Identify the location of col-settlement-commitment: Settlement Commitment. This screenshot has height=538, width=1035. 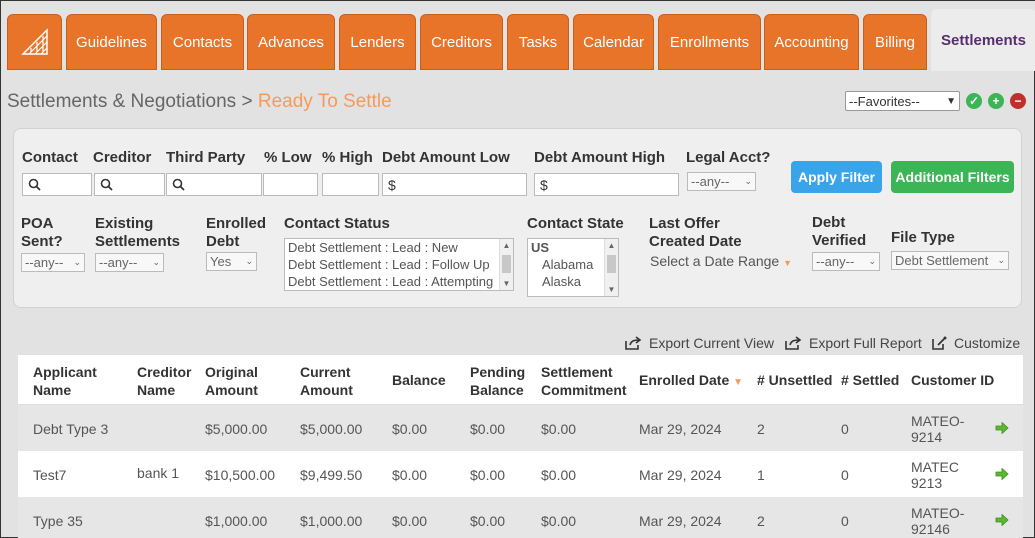
(584, 381).